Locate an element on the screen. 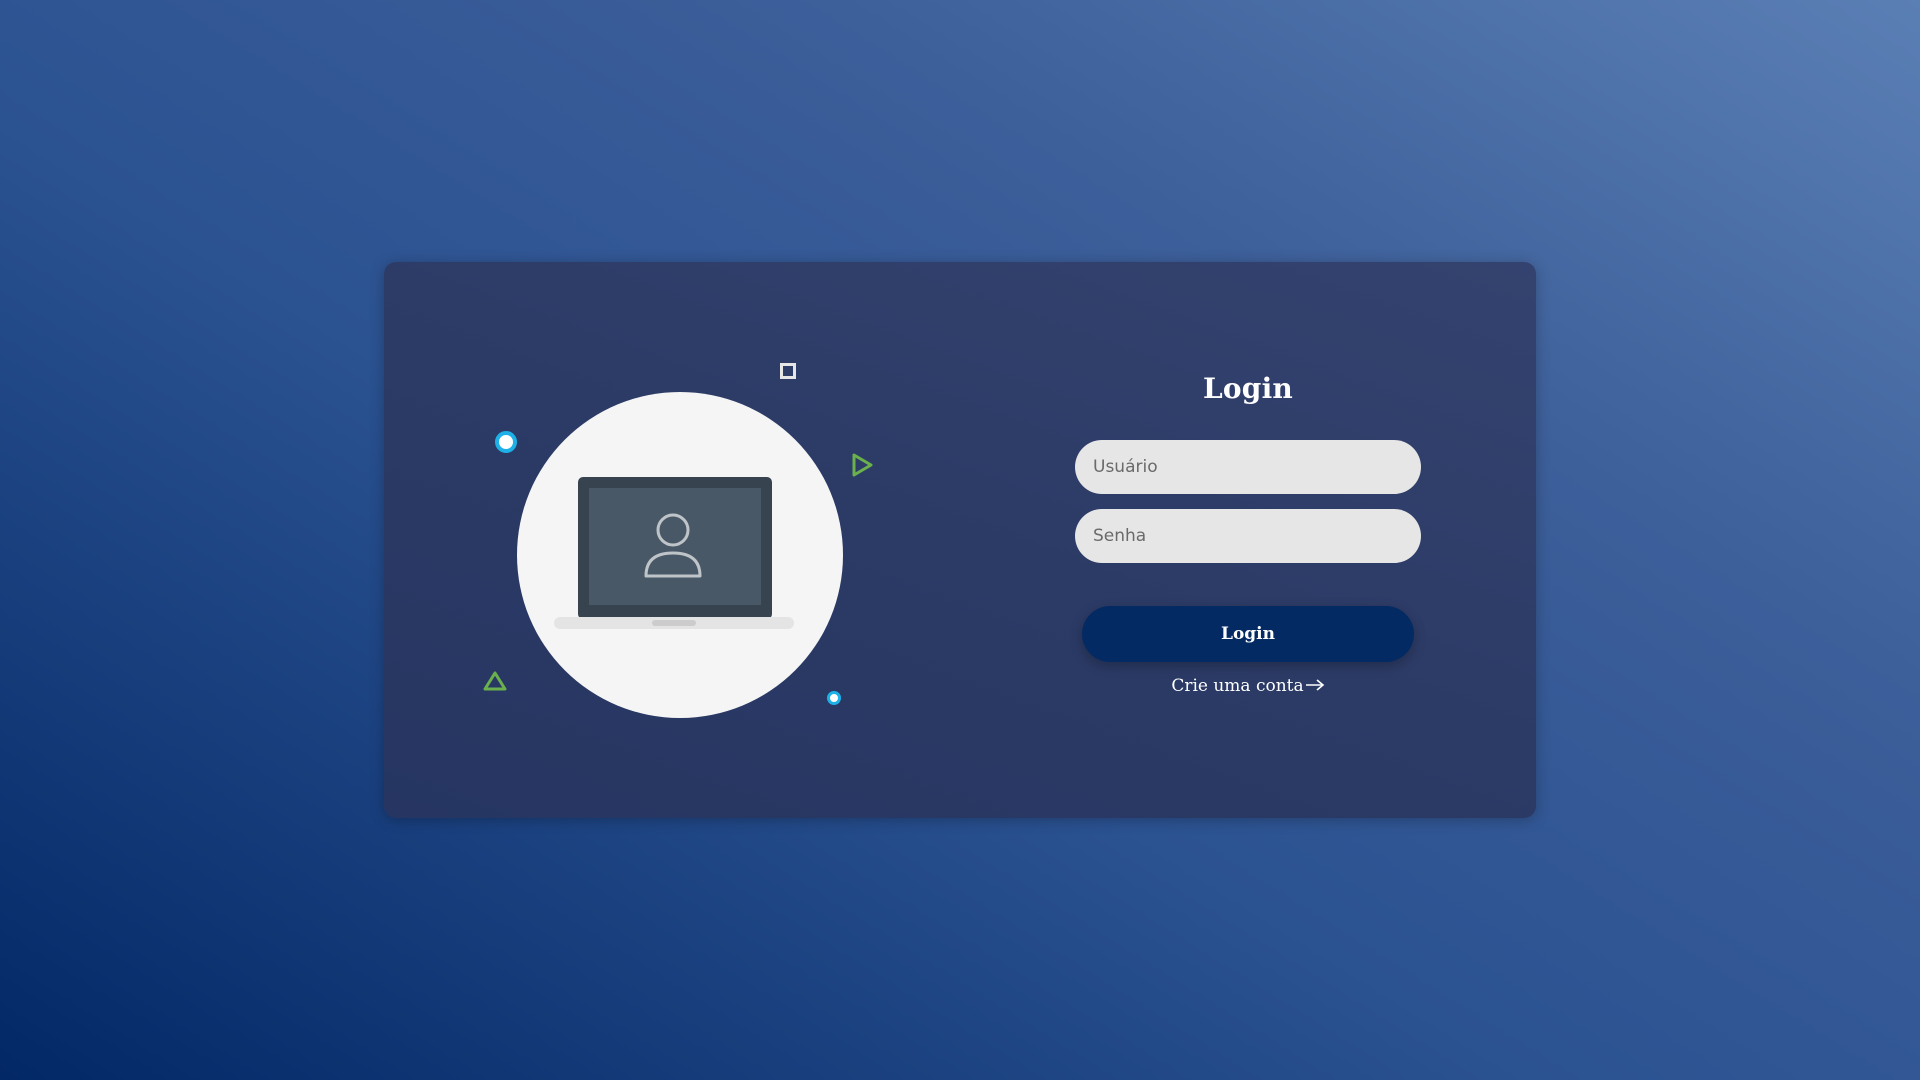 The image size is (1920, 1080). dot-decoration-icon is located at coordinates (834, 698).